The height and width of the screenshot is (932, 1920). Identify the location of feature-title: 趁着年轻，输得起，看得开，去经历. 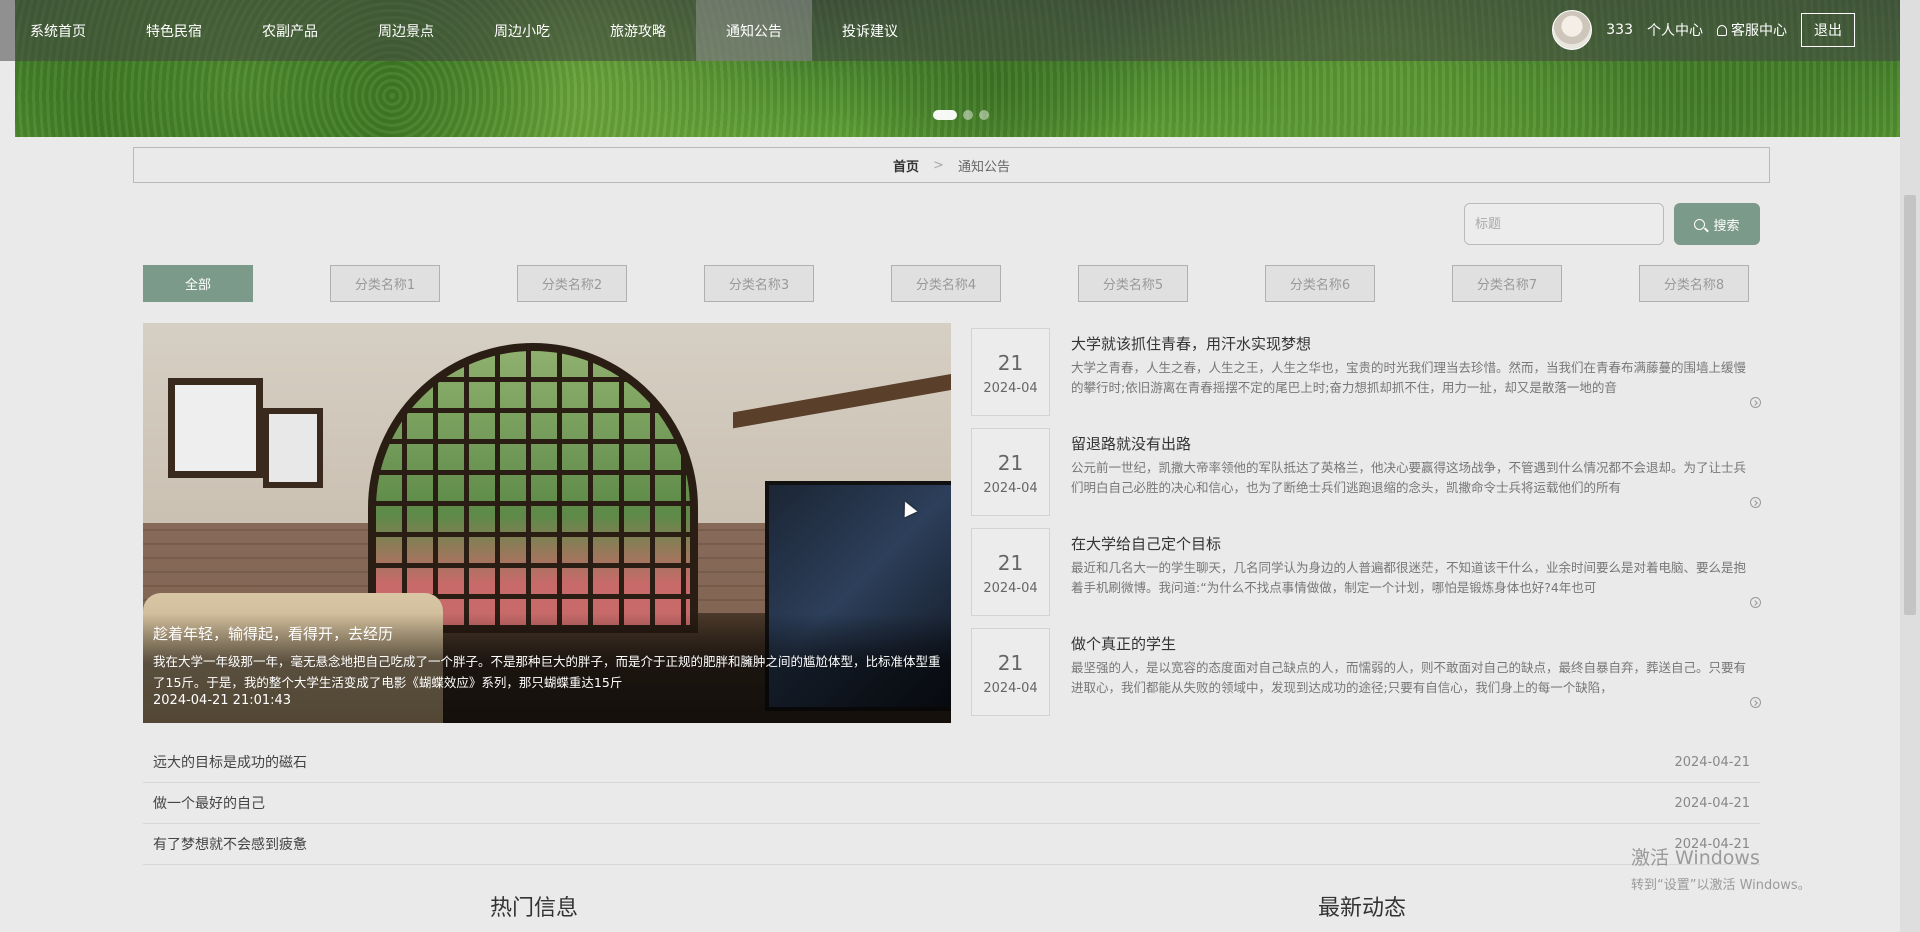
(273, 633).